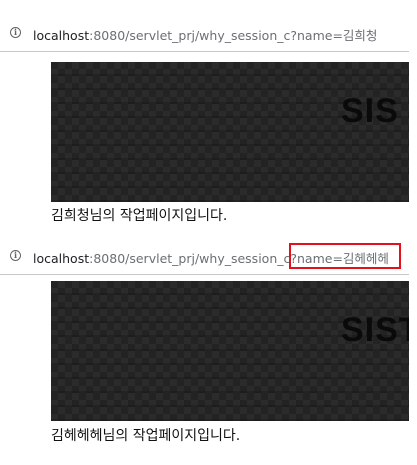 The height and width of the screenshot is (465, 417). I want to click on banner-logo-text: SIST, so click(375, 330).